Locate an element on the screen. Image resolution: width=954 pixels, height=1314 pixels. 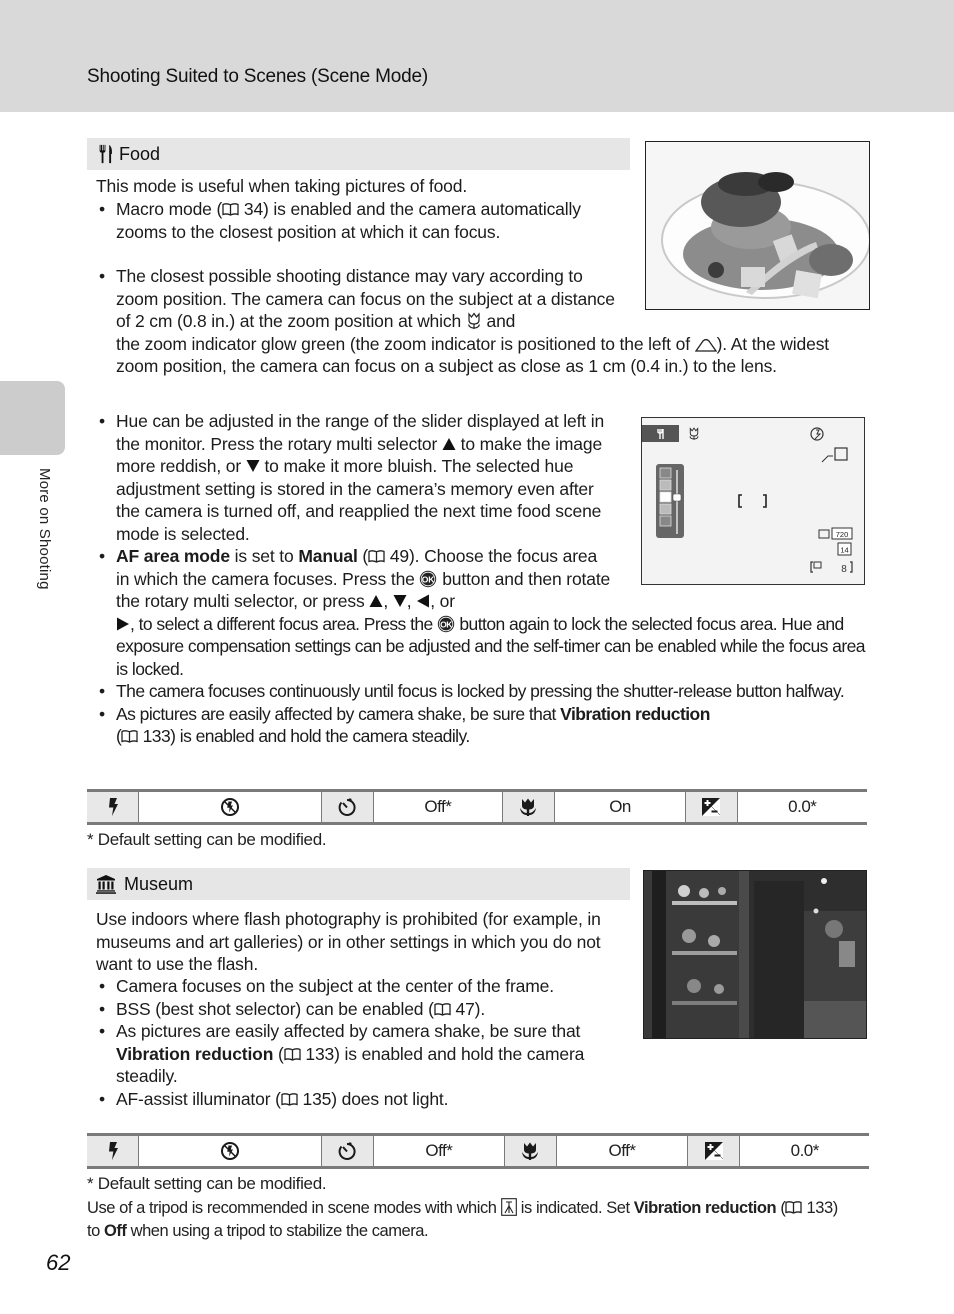
page-number: 62 is located at coordinates (58, 1262).